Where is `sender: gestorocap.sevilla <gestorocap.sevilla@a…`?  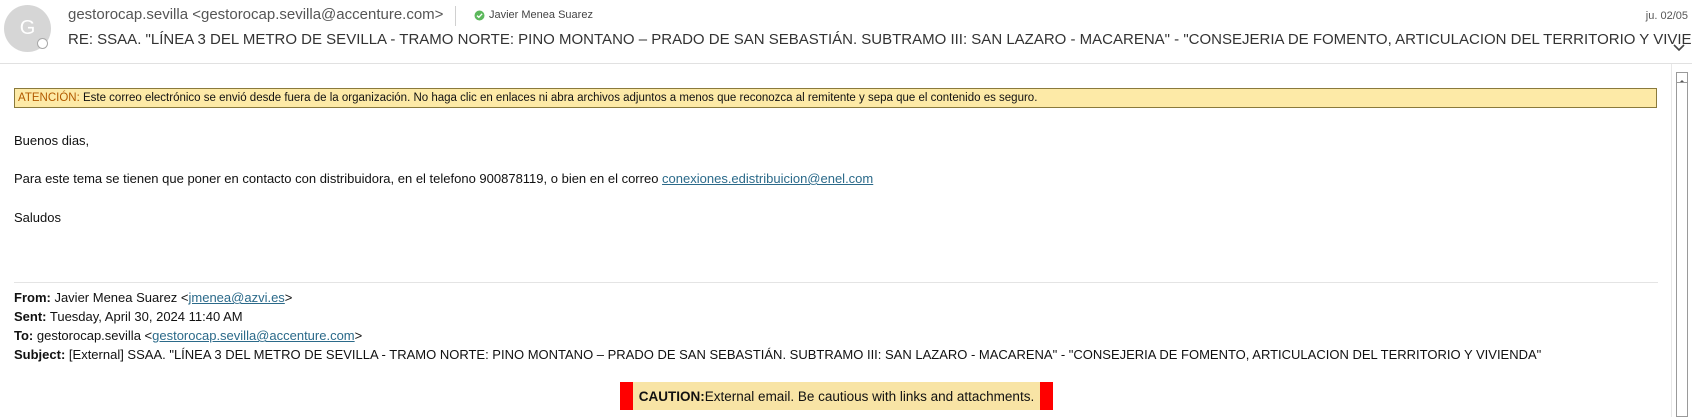 sender: gestorocap.sevilla <gestorocap.sevilla@a… is located at coordinates (255, 14).